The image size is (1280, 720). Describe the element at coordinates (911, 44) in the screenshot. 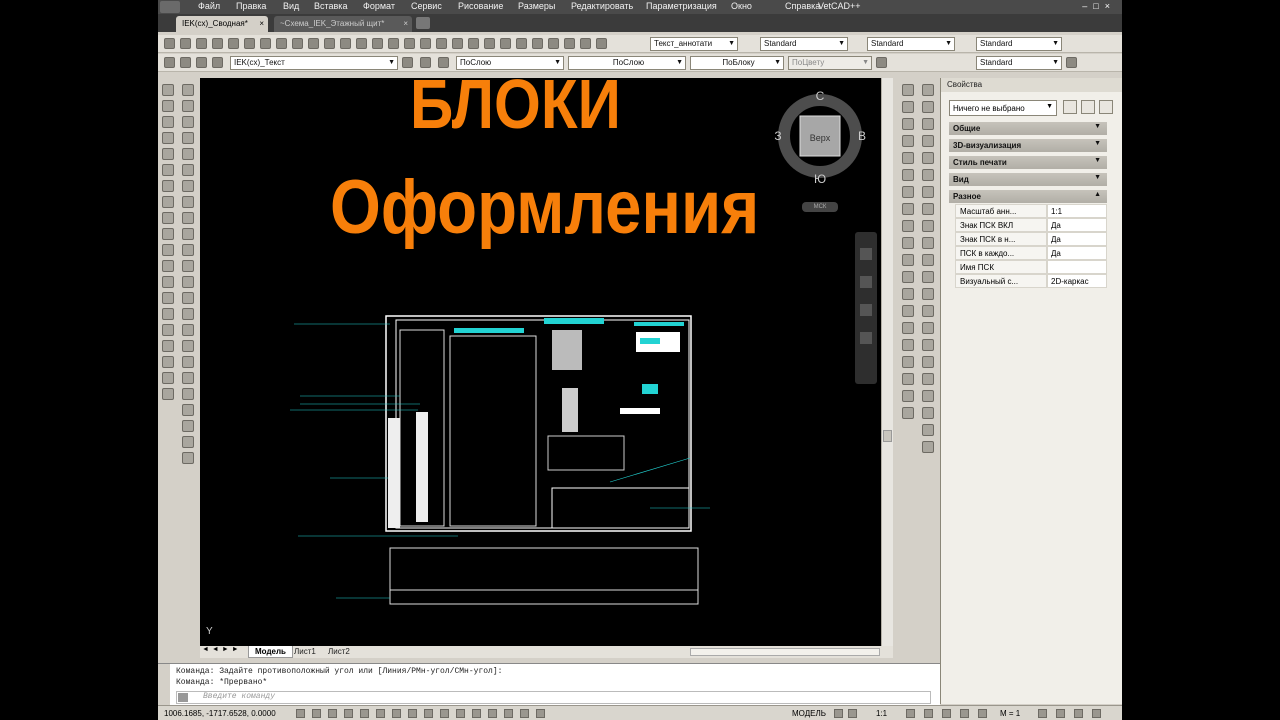

I see `table-style-select: Standard ▼` at that location.